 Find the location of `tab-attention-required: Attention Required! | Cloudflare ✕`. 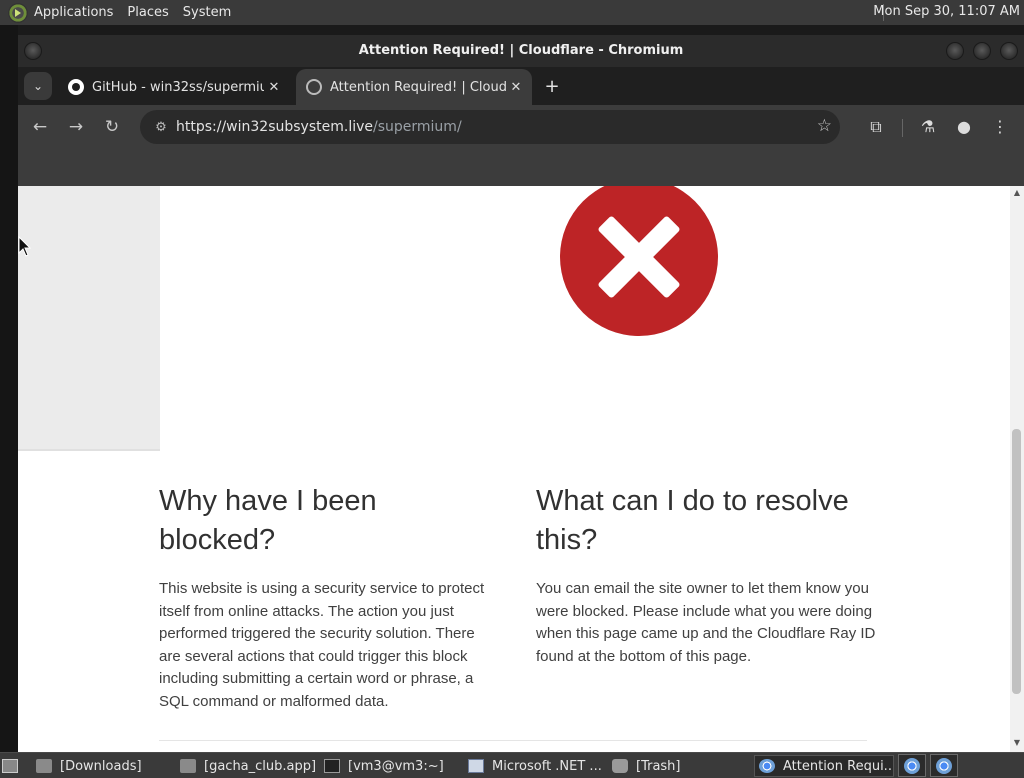

tab-attention-required: Attention Required! | Cloudflare ✕ is located at coordinates (414, 87).